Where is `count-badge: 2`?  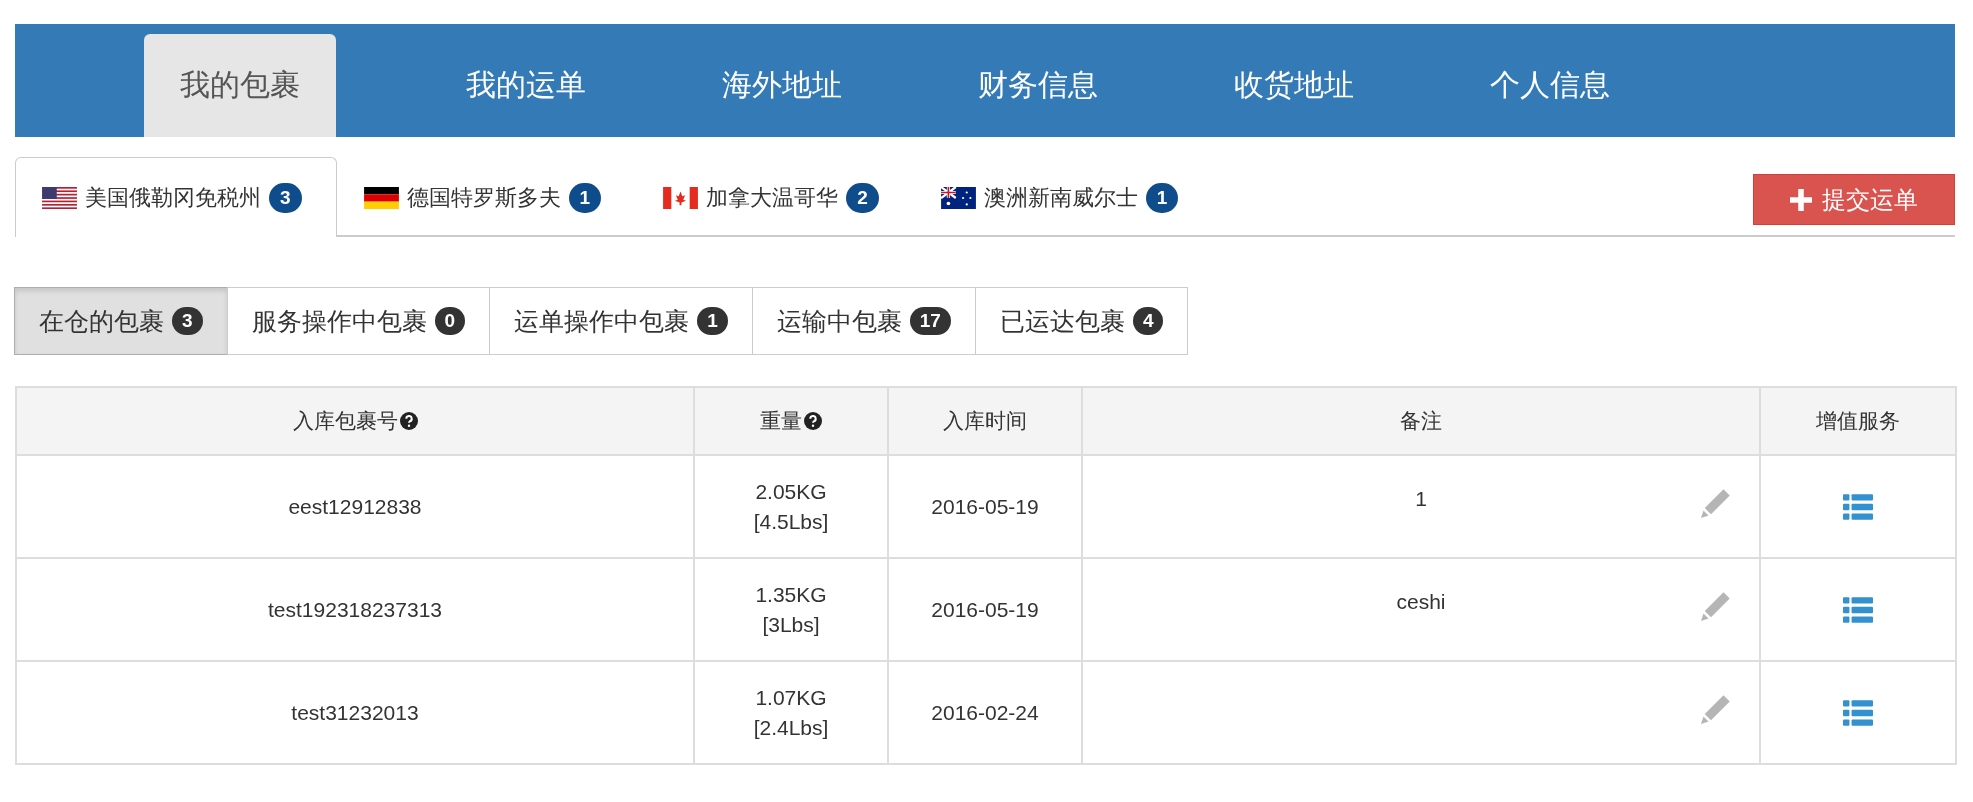
count-badge: 2 is located at coordinates (862, 197).